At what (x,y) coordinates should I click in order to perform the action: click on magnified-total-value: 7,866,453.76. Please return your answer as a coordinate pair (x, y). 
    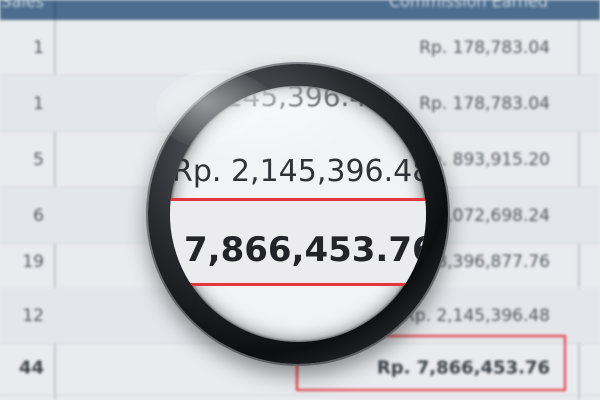
    Looking at the image, I should click on (305, 250).